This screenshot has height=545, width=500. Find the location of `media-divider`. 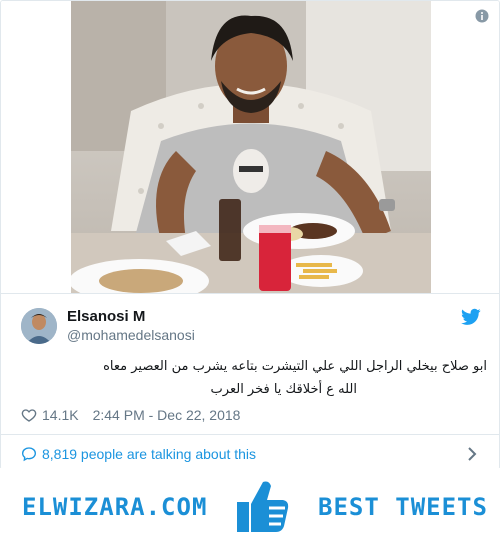

media-divider is located at coordinates (250, 293).